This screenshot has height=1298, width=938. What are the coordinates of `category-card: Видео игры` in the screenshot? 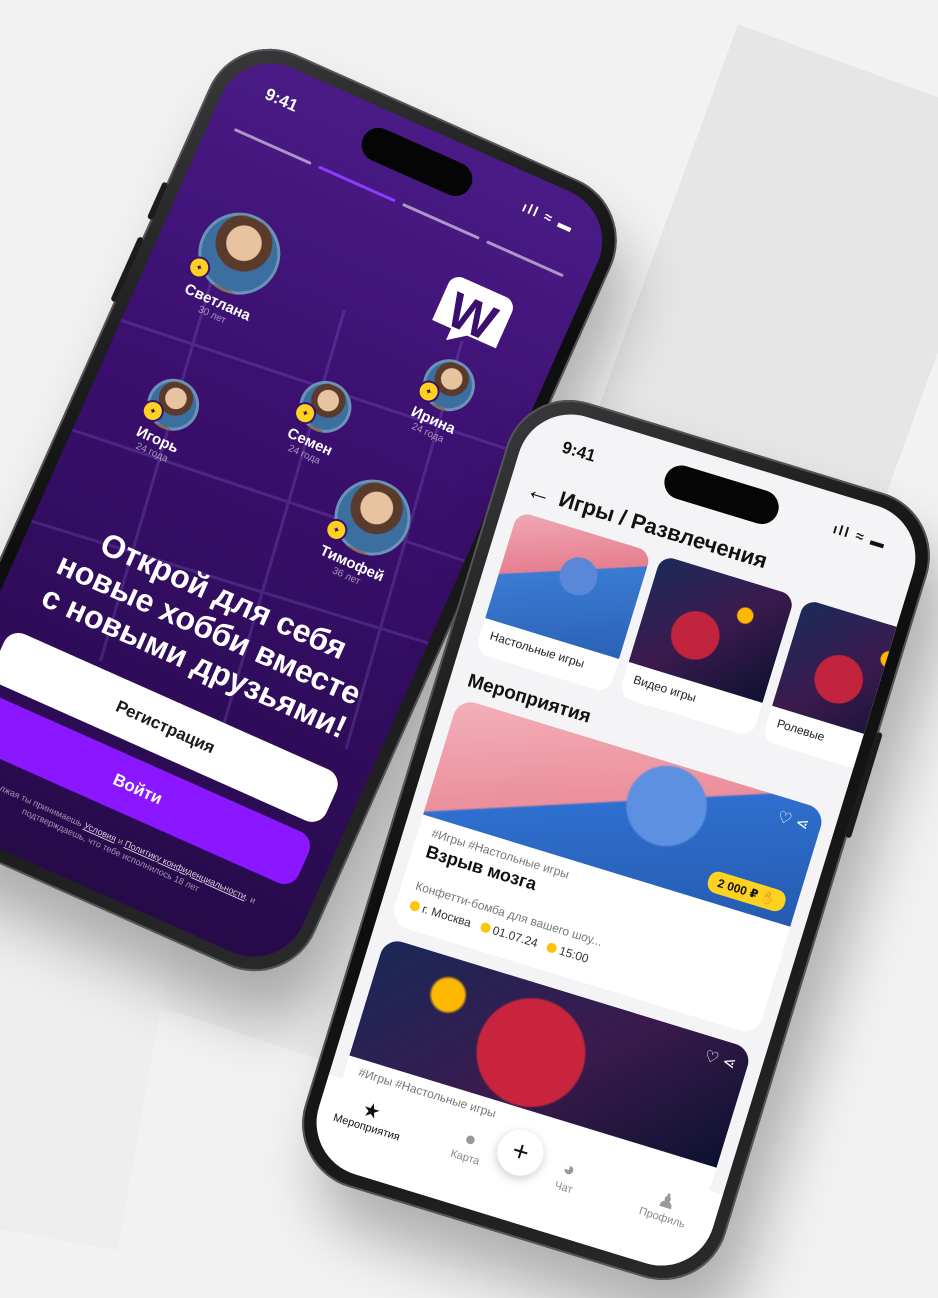 It's located at (707, 646).